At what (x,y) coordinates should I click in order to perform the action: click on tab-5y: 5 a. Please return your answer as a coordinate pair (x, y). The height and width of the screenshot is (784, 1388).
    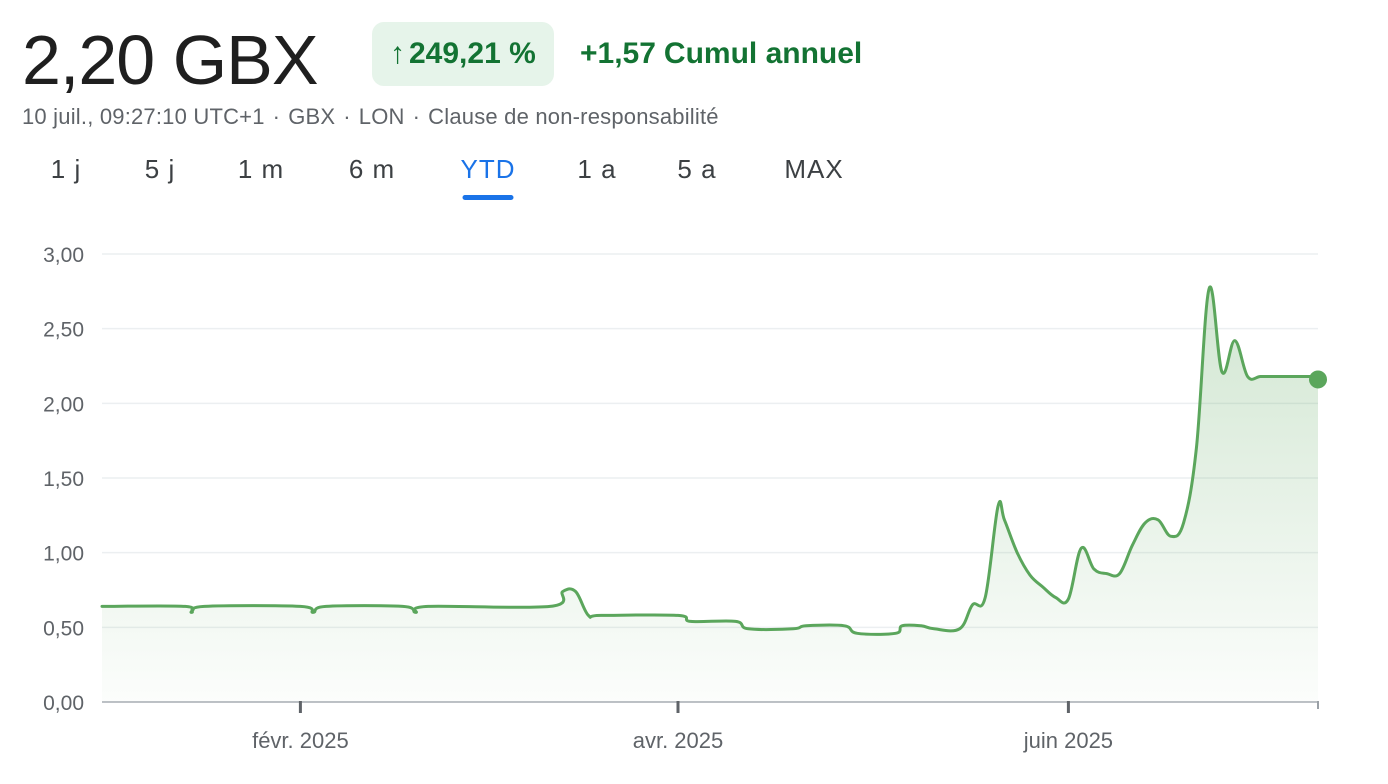
    Looking at the image, I should click on (696, 176).